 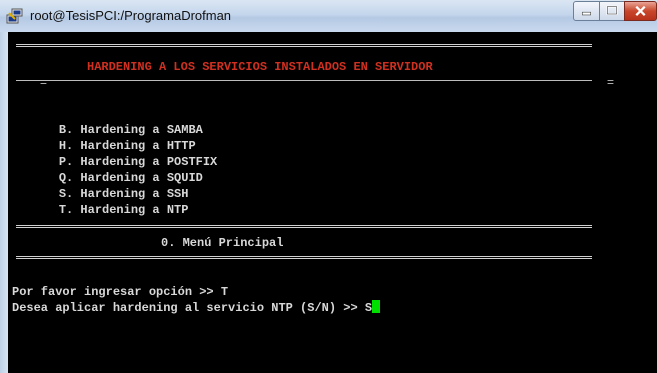 What do you see at coordinates (304, 257) in the screenshot?
I see `main-menu-separator` at bounding box center [304, 257].